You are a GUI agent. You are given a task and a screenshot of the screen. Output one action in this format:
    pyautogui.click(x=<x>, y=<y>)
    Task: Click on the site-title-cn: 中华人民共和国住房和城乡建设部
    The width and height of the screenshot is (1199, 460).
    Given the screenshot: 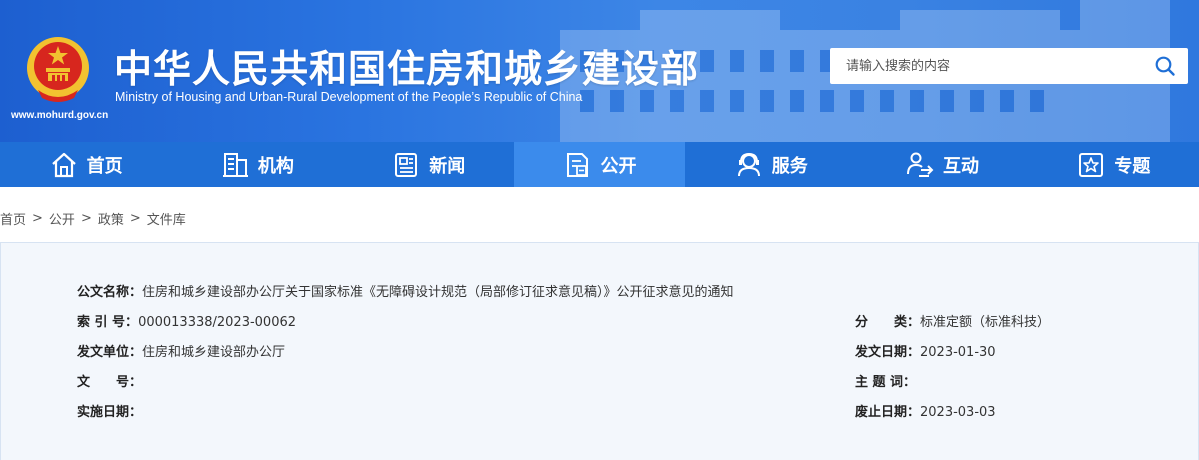 What is the action you would take?
    pyautogui.click(x=406, y=65)
    